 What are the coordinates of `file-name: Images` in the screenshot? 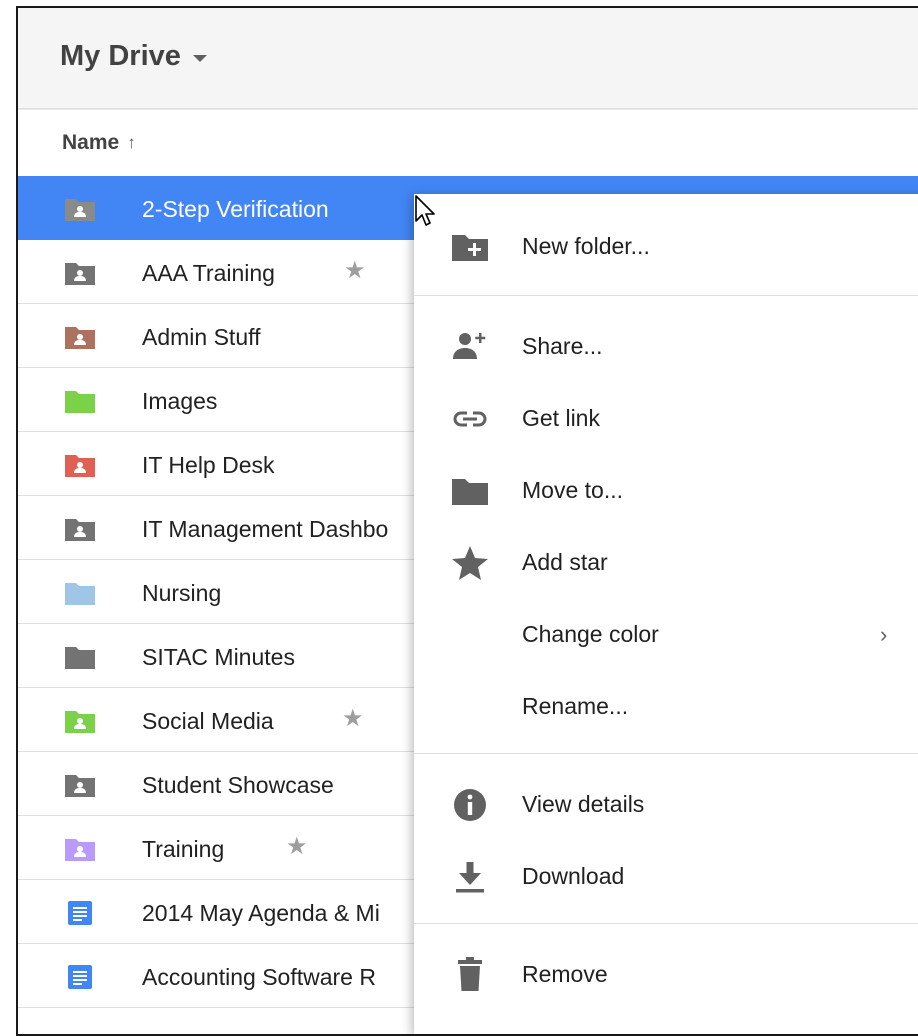 It's located at (180, 401).